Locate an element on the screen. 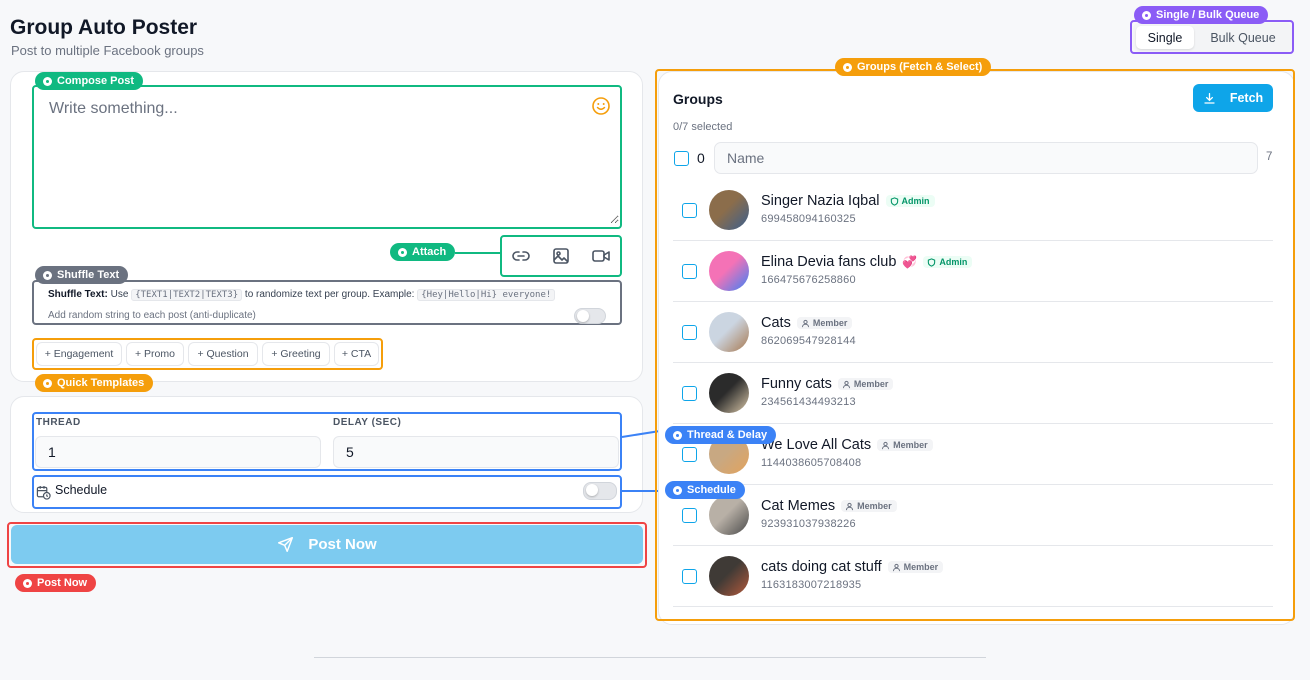  schedule-outline is located at coordinates (327, 492).